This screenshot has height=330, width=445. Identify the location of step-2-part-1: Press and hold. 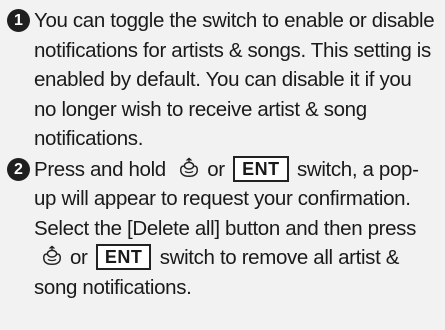
(100, 169).